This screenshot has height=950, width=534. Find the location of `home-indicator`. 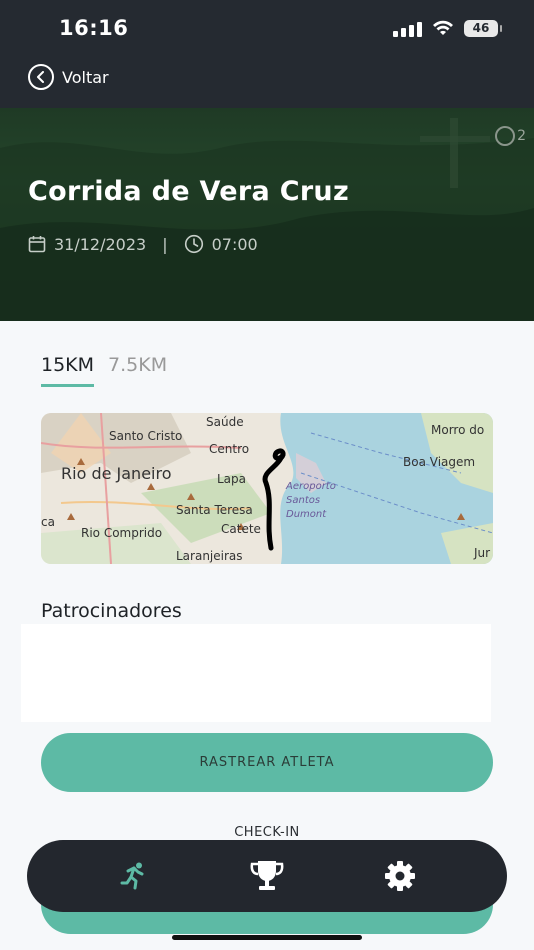

home-indicator is located at coordinates (267, 937).